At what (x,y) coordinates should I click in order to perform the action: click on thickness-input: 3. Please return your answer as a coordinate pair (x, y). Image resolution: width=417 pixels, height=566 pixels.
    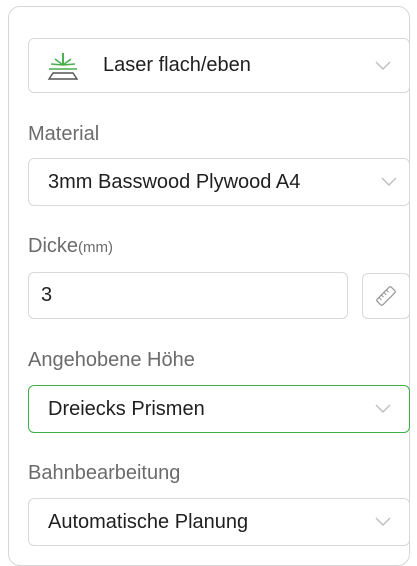
    Looking at the image, I should click on (188, 295).